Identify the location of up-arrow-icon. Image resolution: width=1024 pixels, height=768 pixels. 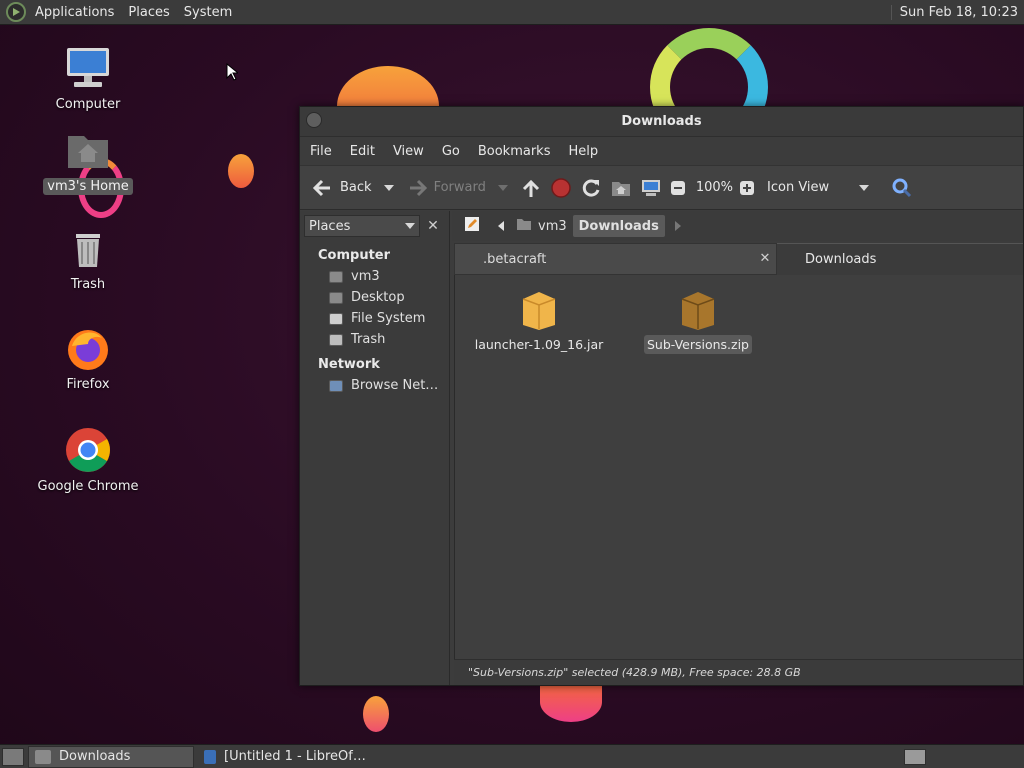
(531, 188).